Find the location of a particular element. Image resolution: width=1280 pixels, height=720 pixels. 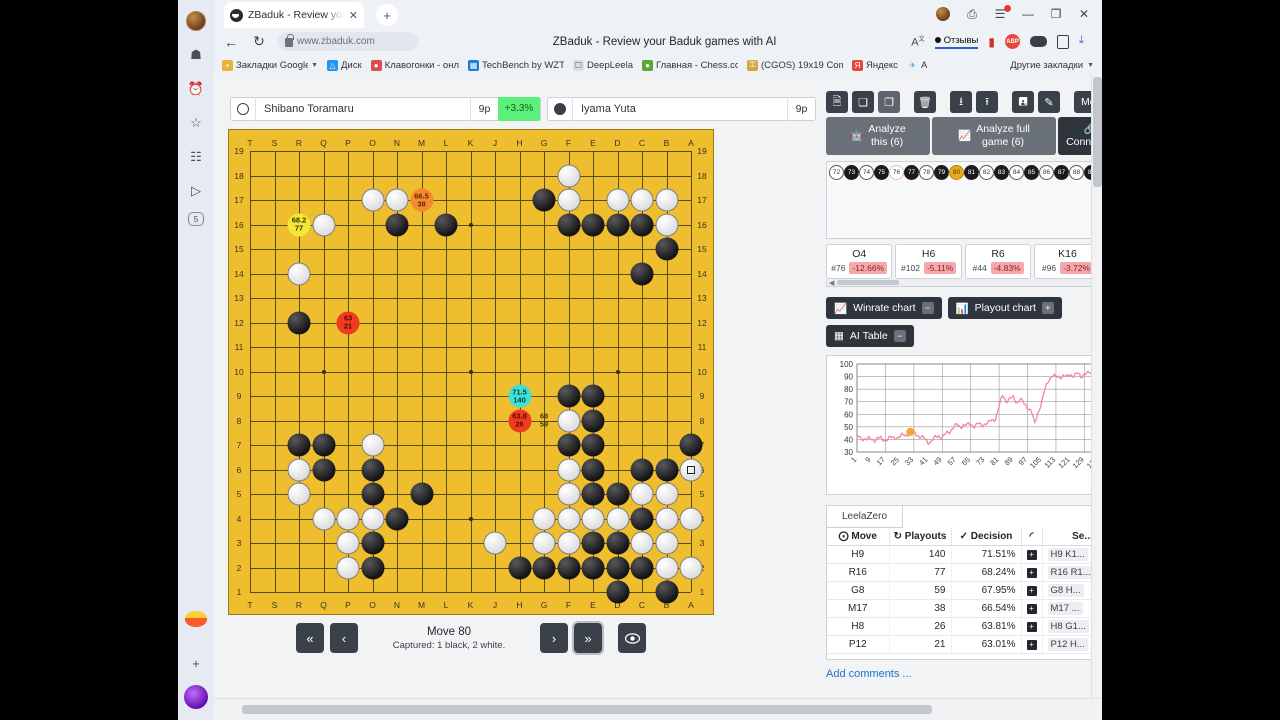

bookmark-item: Я Яндекс is located at coordinates (874, 65).